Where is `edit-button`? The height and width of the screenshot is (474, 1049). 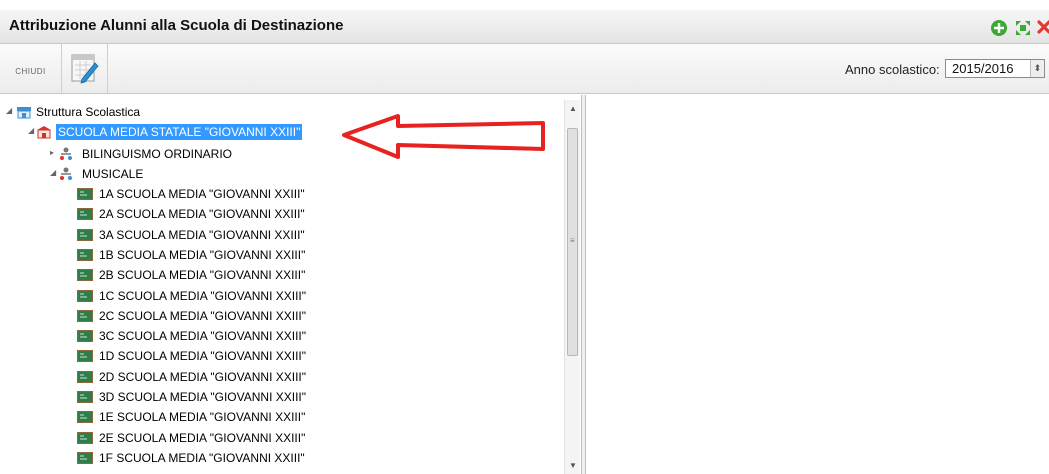
edit-button is located at coordinates (85, 68).